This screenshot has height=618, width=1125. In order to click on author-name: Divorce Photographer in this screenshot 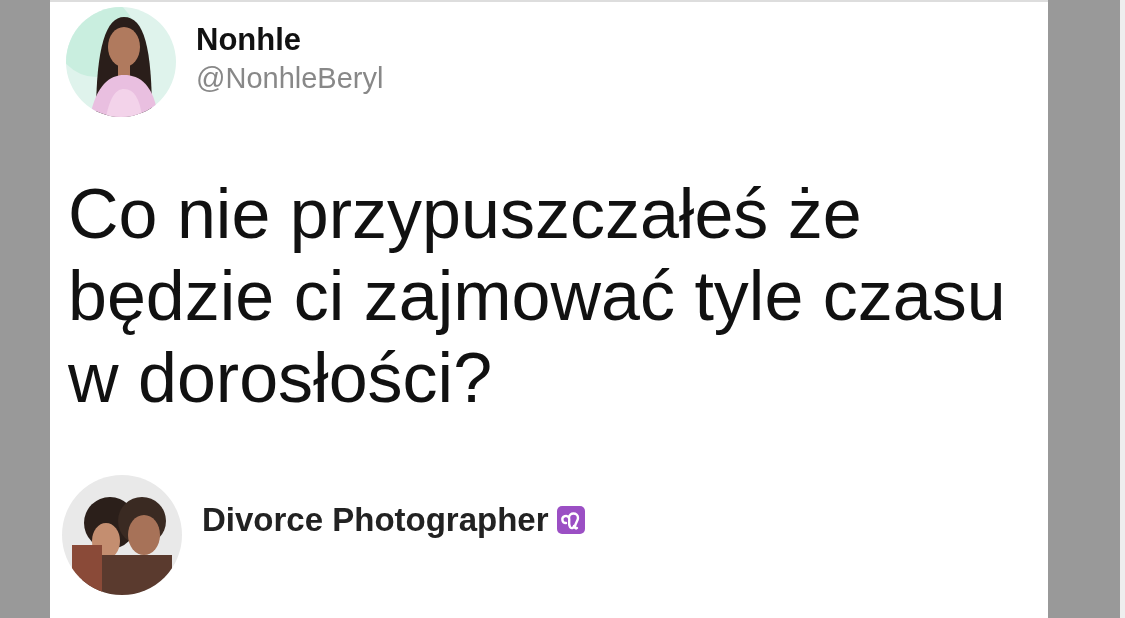, I will do `click(375, 520)`.